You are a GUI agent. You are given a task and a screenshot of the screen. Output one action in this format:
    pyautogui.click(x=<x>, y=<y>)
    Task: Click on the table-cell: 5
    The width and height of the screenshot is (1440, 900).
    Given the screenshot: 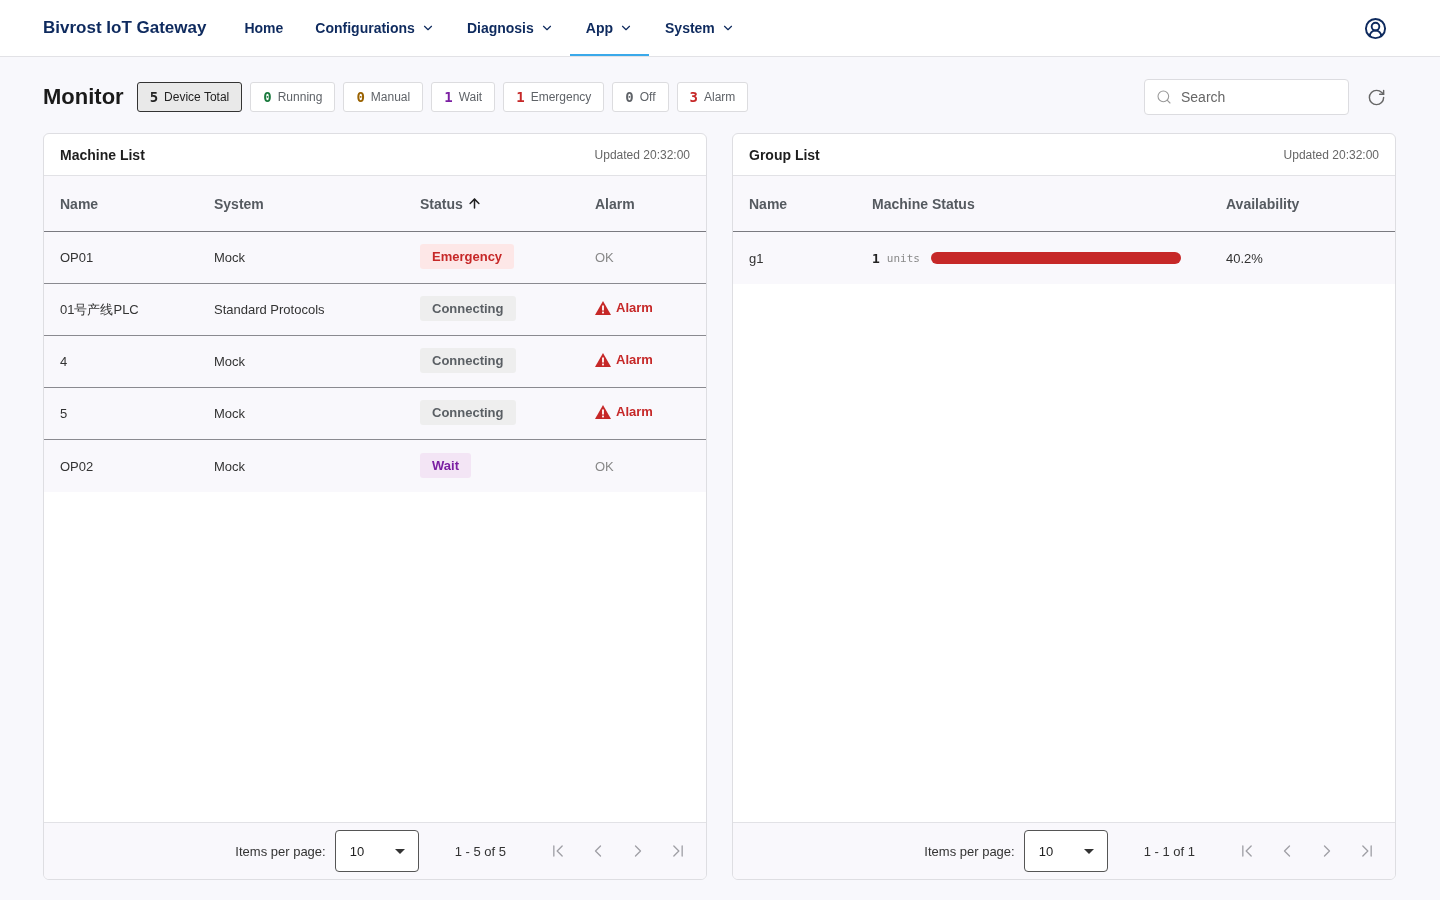 What is the action you would take?
    pyautogui.click(x=64, y=413)
    